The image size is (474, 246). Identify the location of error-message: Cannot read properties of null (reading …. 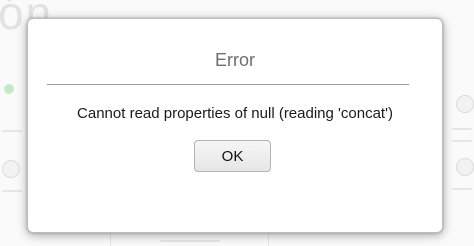
(235, 113).